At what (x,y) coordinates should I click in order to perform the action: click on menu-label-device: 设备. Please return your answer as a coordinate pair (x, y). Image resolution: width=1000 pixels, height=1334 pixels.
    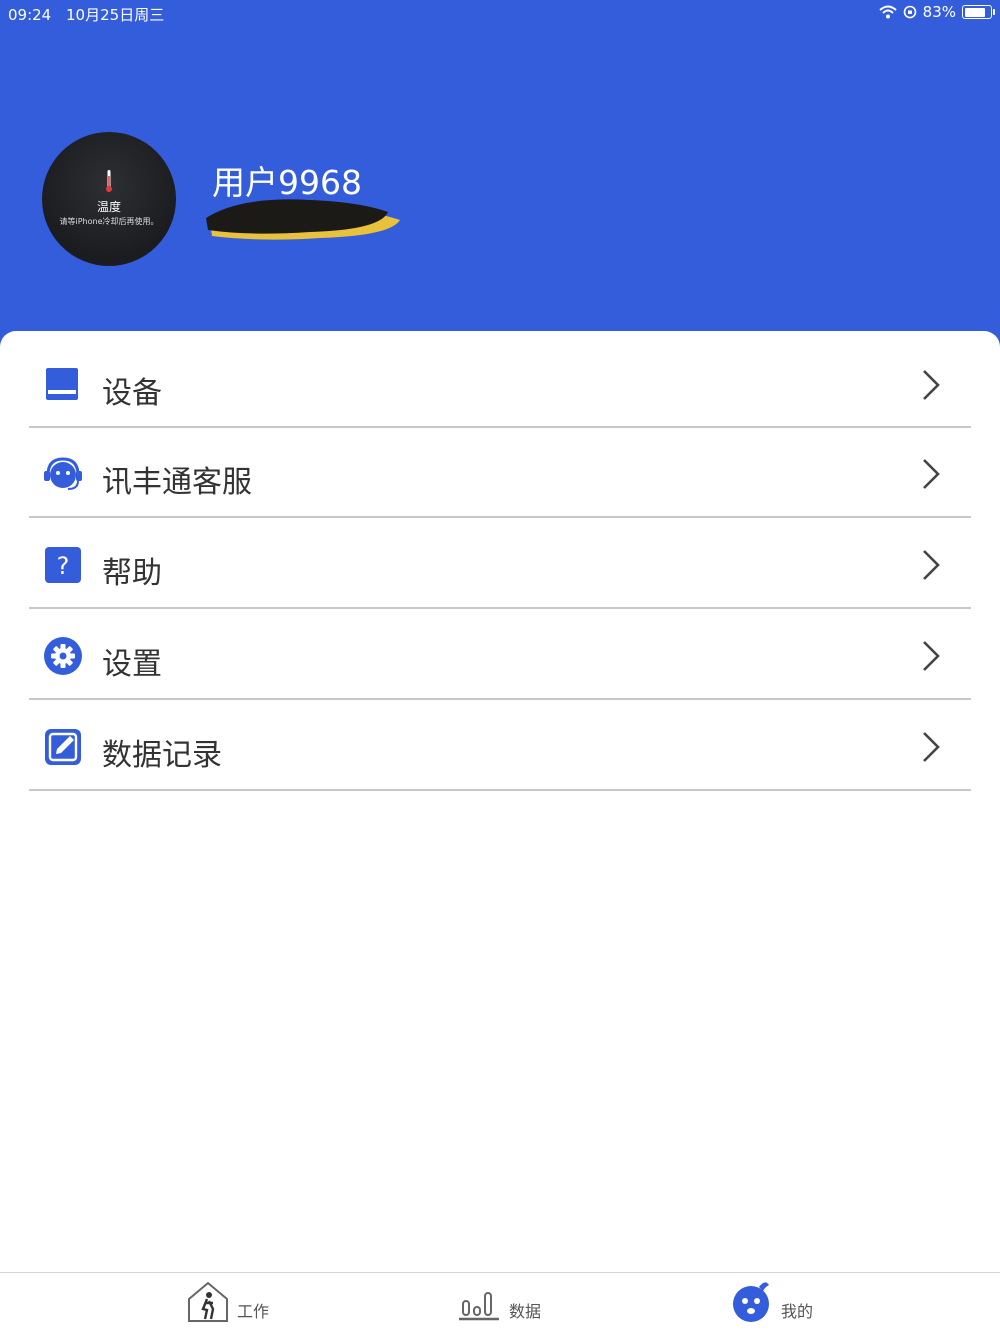
    Looking at the image, I should click on (132, 393).